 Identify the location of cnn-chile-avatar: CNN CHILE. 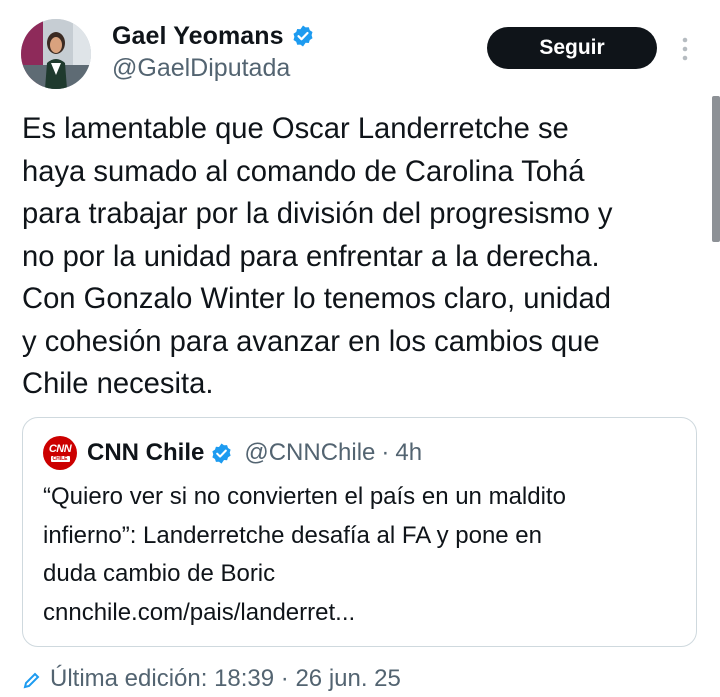
(60, 453).